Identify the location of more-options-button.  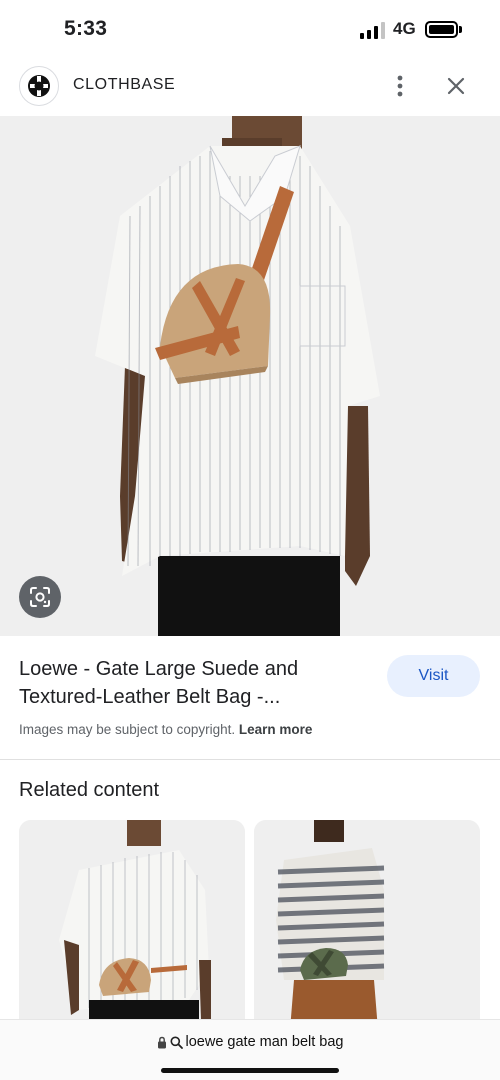
(400, 86).